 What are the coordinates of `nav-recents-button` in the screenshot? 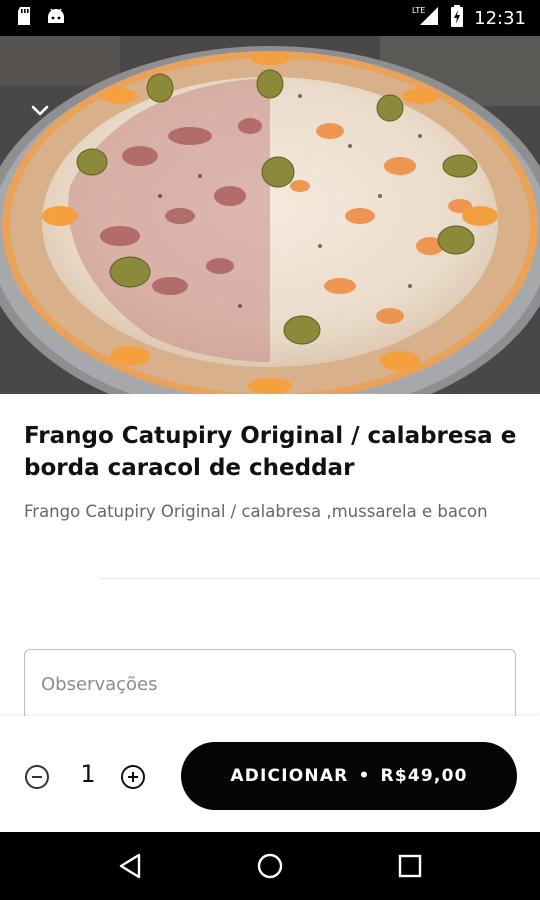 It's located at (410, 866).